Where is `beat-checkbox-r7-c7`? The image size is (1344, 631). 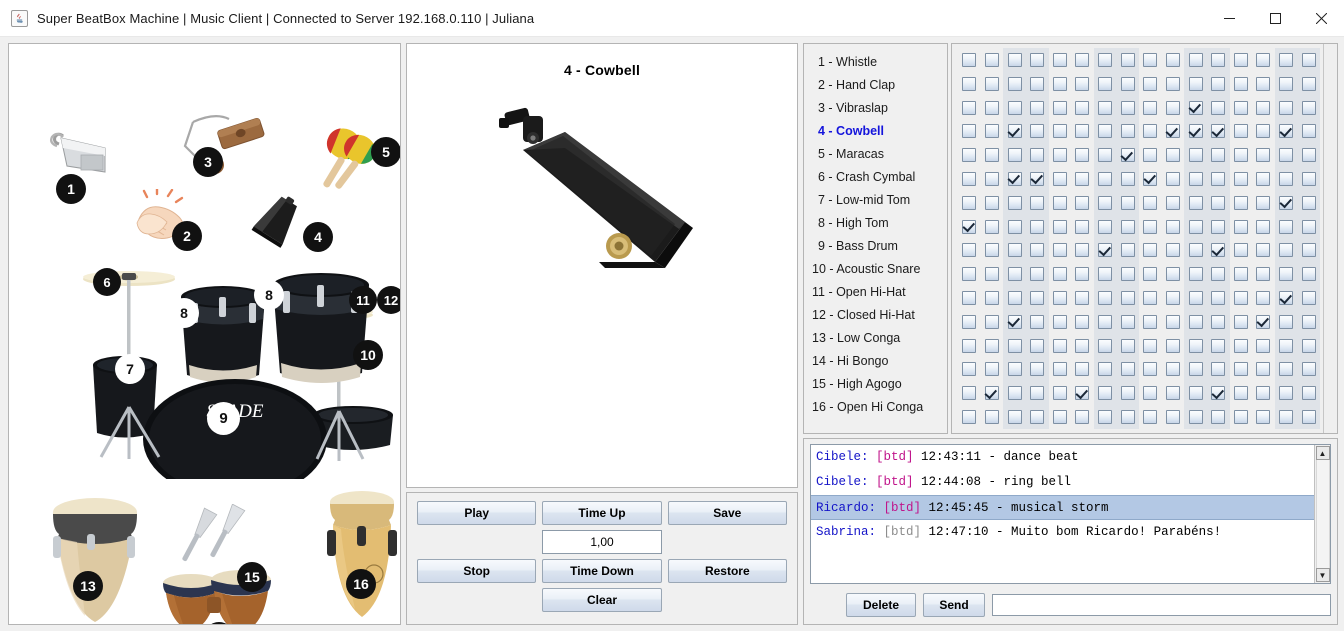
beat-checkbox-r7-c7 is located at coordinates (1105, 202).